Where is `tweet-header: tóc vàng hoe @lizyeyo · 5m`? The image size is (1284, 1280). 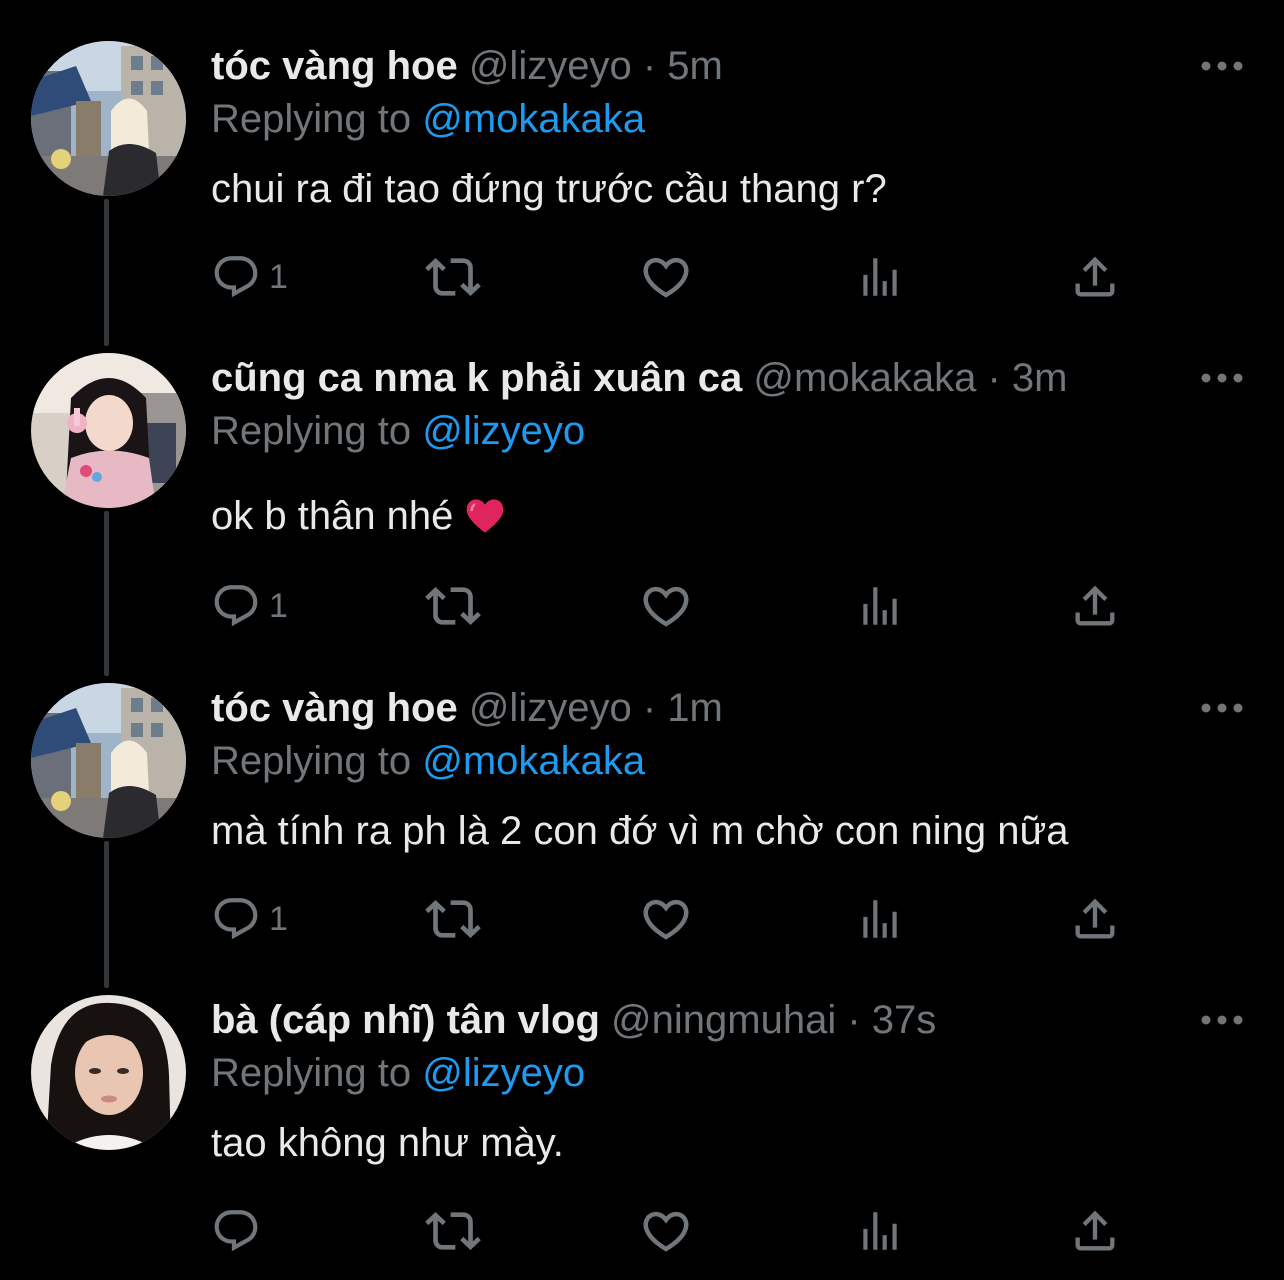 tweet-header: tóc vàng hoe @lizyeyo · 5m is located at coordinates (467, 66).